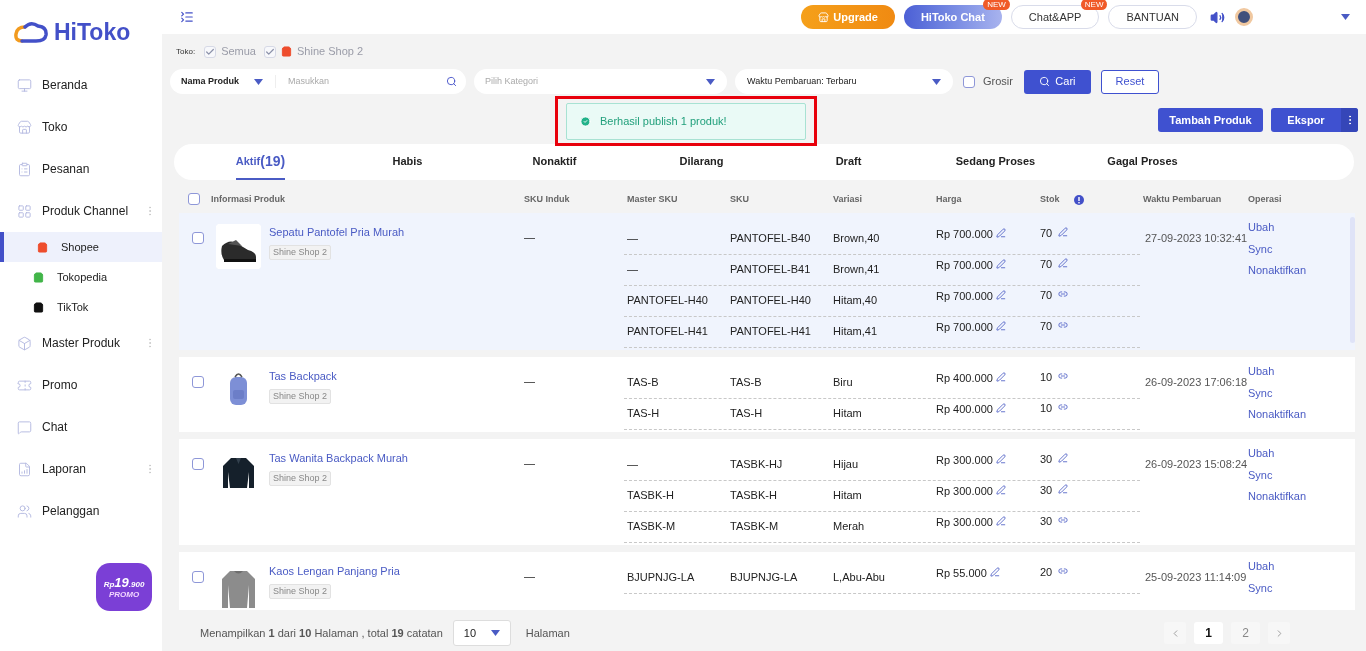  Describe the element at coordinates (223, 81) in the screenshot. I see `search-type-select: Nama Produk` at that location.